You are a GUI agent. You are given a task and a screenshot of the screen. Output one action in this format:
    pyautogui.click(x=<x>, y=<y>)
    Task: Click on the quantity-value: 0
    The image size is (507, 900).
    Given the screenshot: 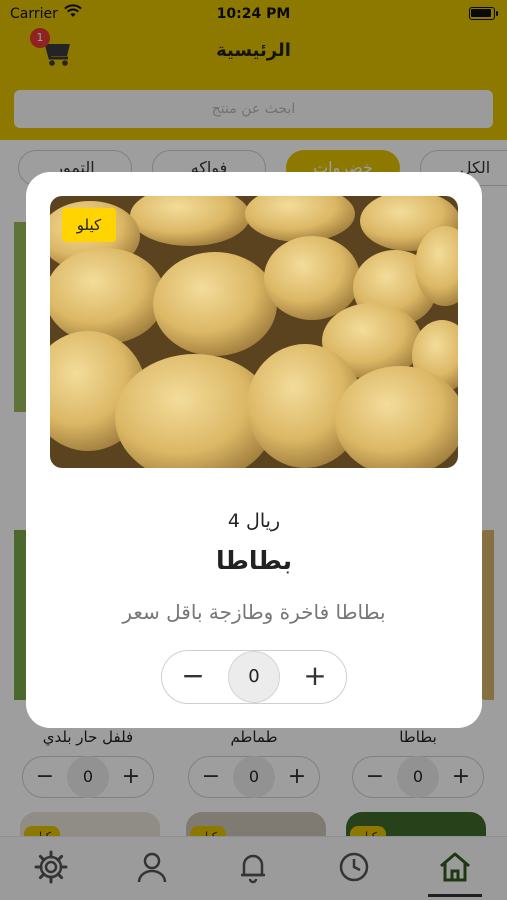 What is the action you would take?
    pyautogui.click(x=254, y=677)
    